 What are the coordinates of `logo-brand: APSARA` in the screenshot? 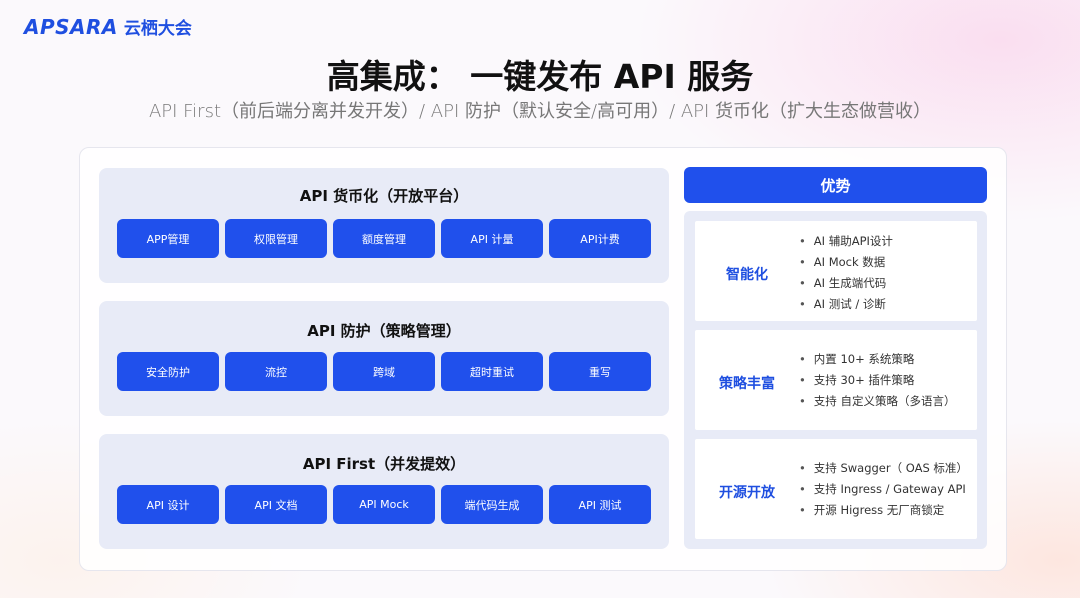 It's located at (71, 26).